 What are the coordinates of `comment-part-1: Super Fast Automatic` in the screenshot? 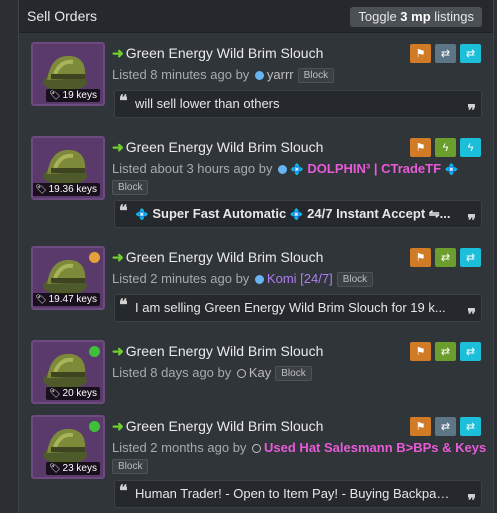 It's located at (219, 213).